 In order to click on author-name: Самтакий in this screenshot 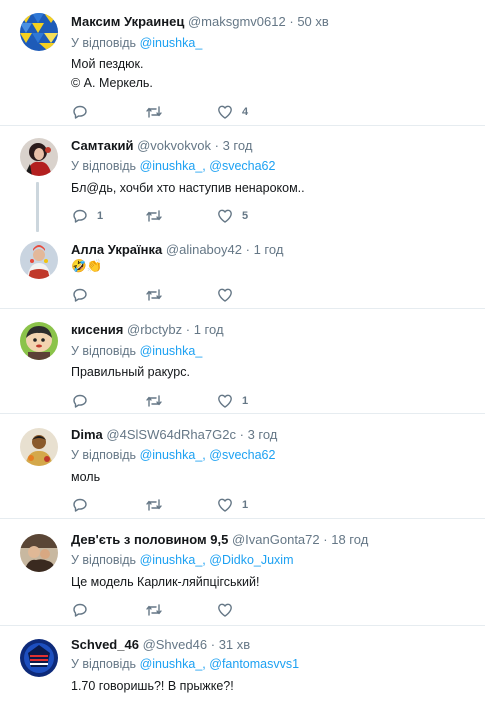, I will do `click(102, 145)`.